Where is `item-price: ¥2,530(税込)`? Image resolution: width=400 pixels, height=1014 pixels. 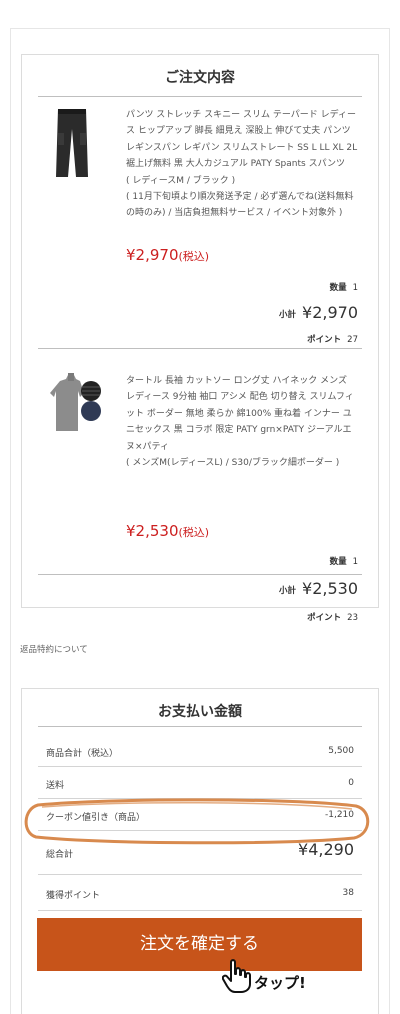 item-price: ¥2,530(税込) is located at coordinates (167, 531).